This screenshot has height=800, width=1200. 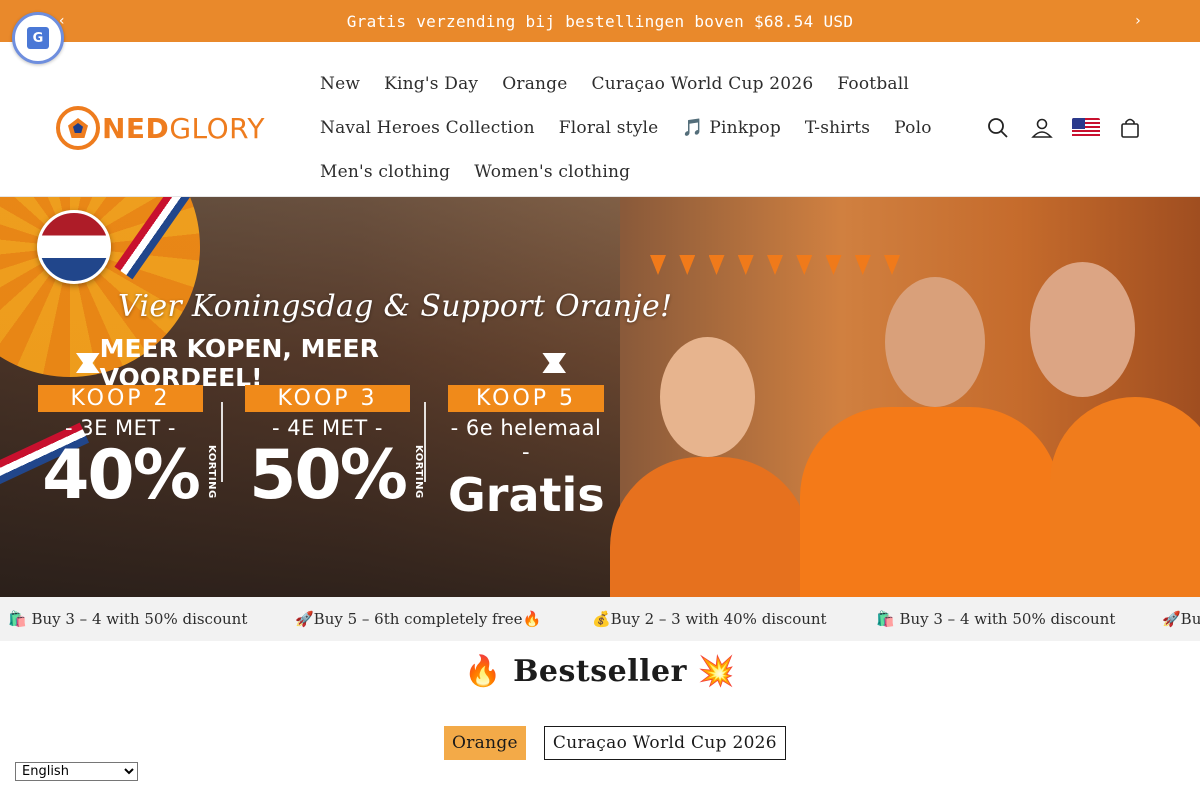 I want to click on nav-item-kings-day: King's Day, so click(x=431, y=84).